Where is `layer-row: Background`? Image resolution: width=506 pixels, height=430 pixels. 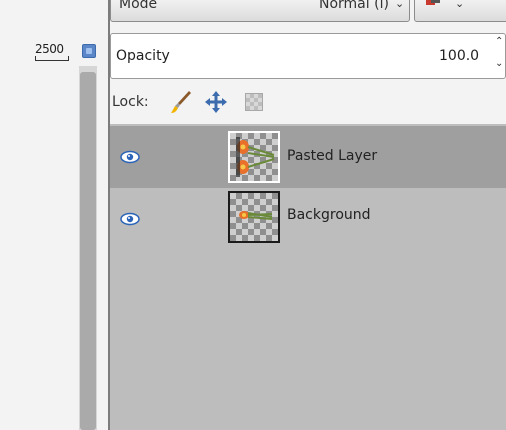 layer-row: Background is located at coordinates (308, 219).